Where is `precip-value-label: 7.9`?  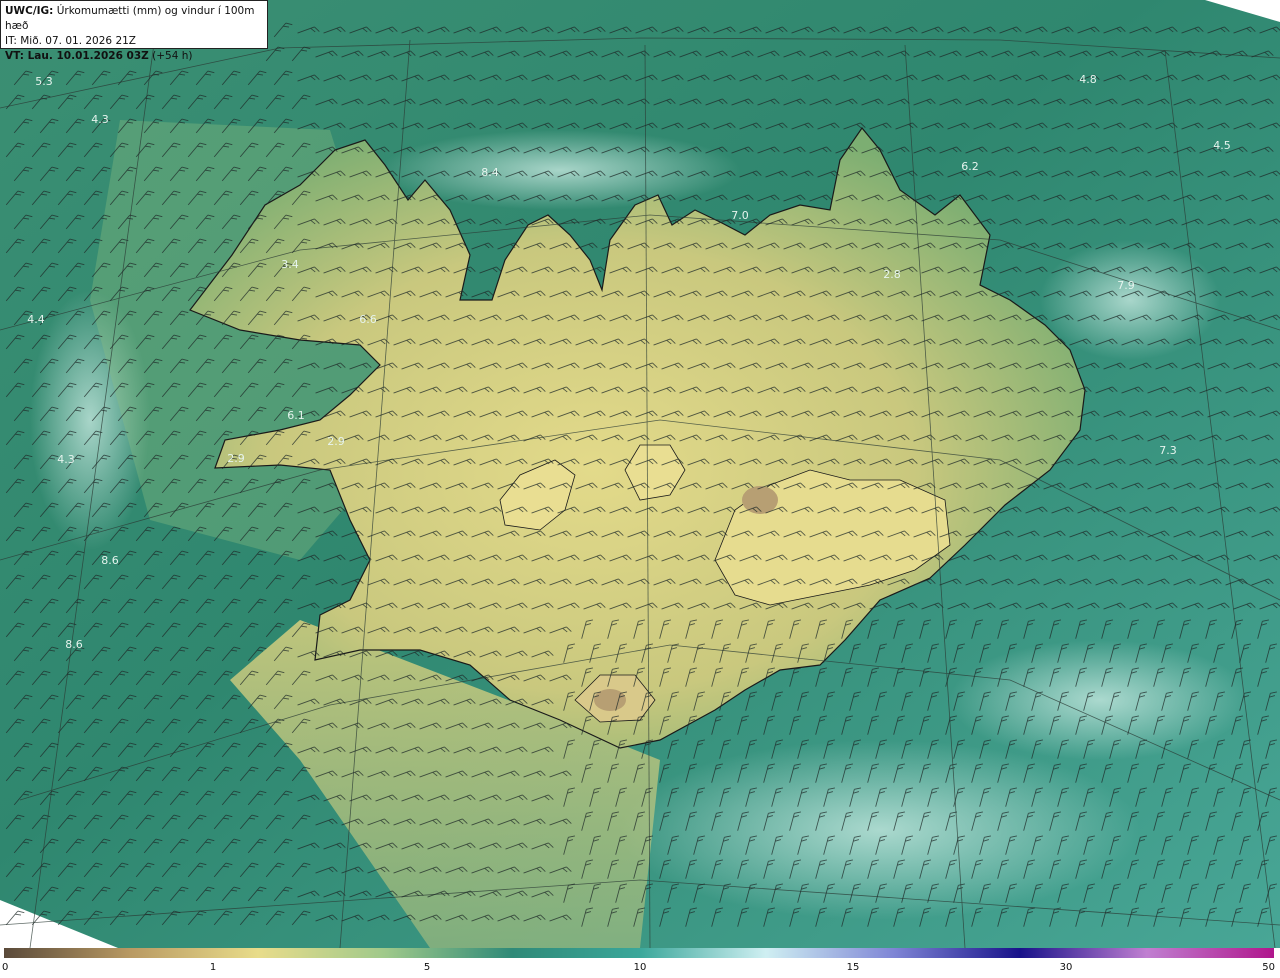
precip-value-label: 7.9 is located at coordinates (1126, 285).